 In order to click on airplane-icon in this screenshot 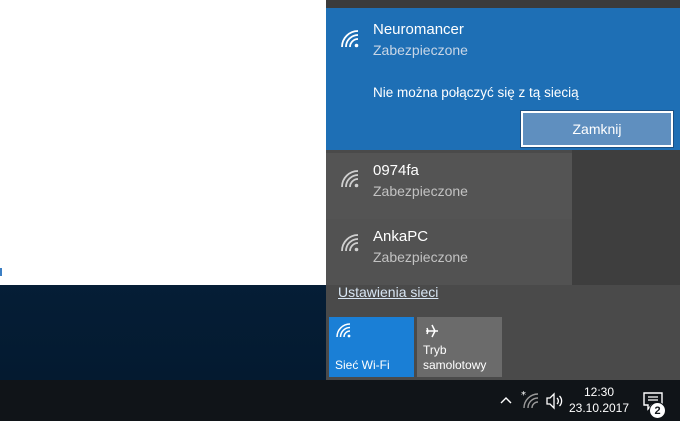, I will do `click(432, 331)`.